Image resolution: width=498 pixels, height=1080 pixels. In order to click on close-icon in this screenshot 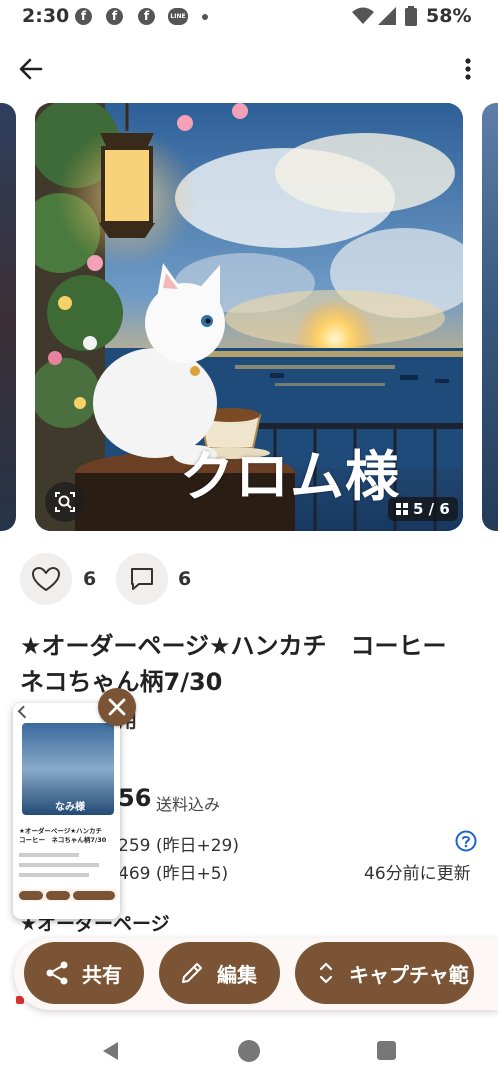, I will do `click(117, 707)`.